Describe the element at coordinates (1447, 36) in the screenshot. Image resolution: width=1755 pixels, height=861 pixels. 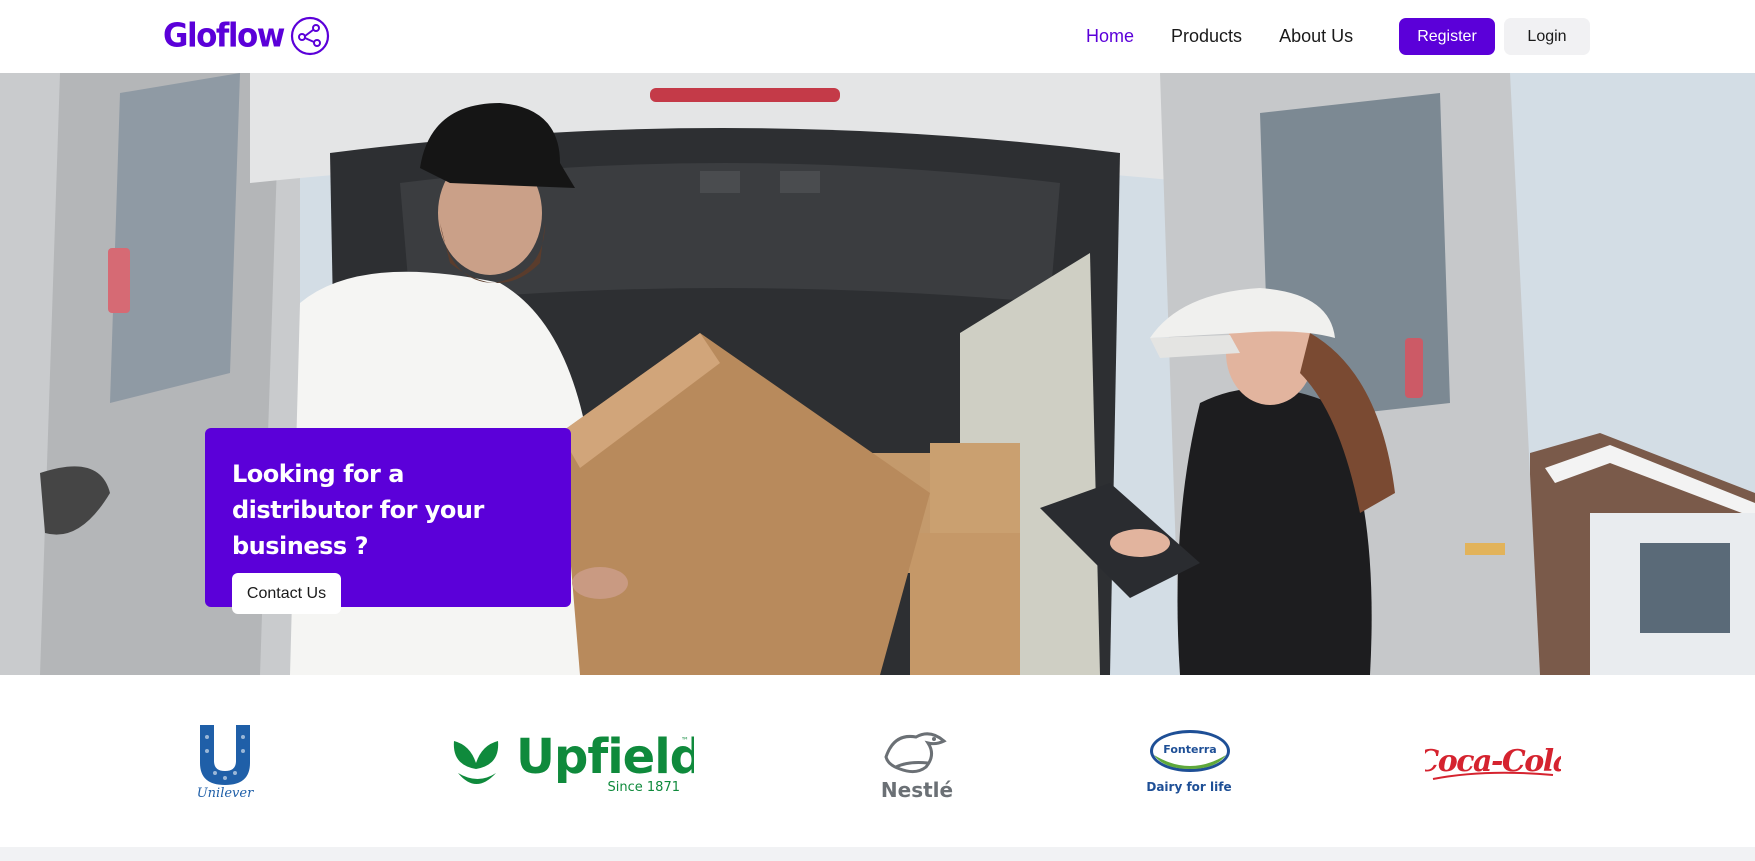
I see `register-button: Register` at that location.